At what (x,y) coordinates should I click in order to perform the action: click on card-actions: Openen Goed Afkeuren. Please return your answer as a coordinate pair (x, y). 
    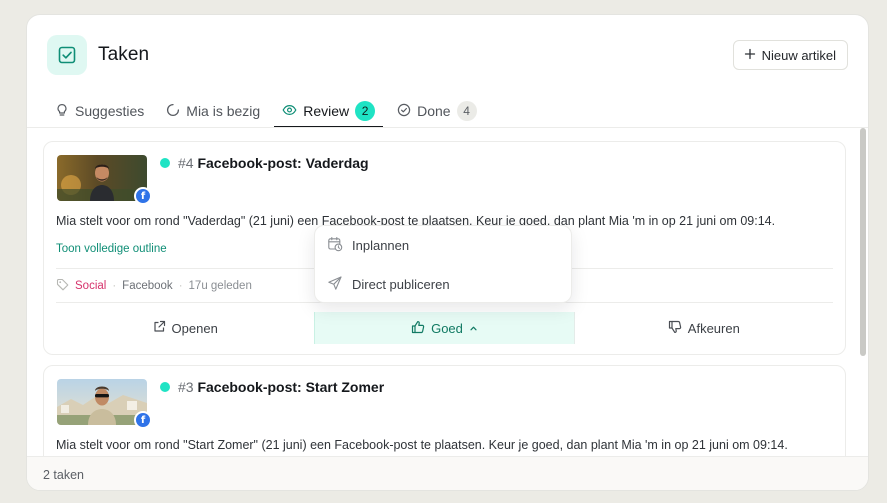
    Looking at the image, I should click on (444, 328).